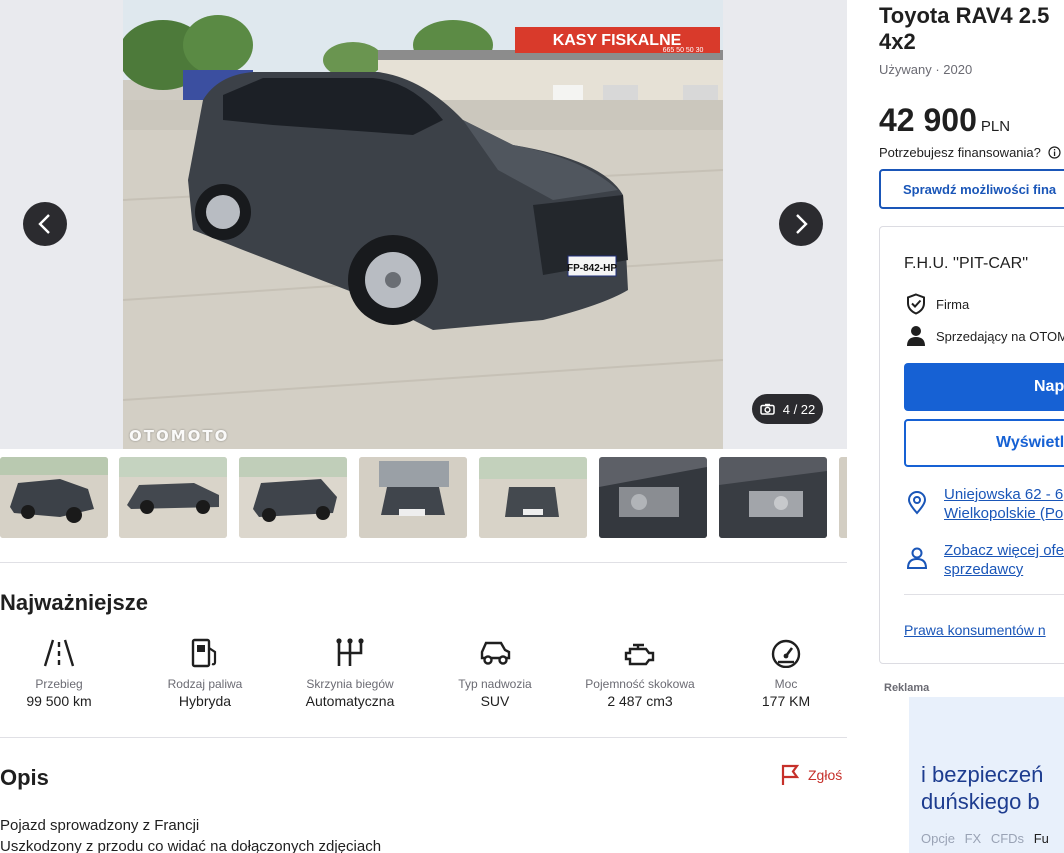 The height and width of the screenshot is (853, 1064). Describe the element at coordinates (790, 774) in the screenshot. I see `flag-icon` at that location.